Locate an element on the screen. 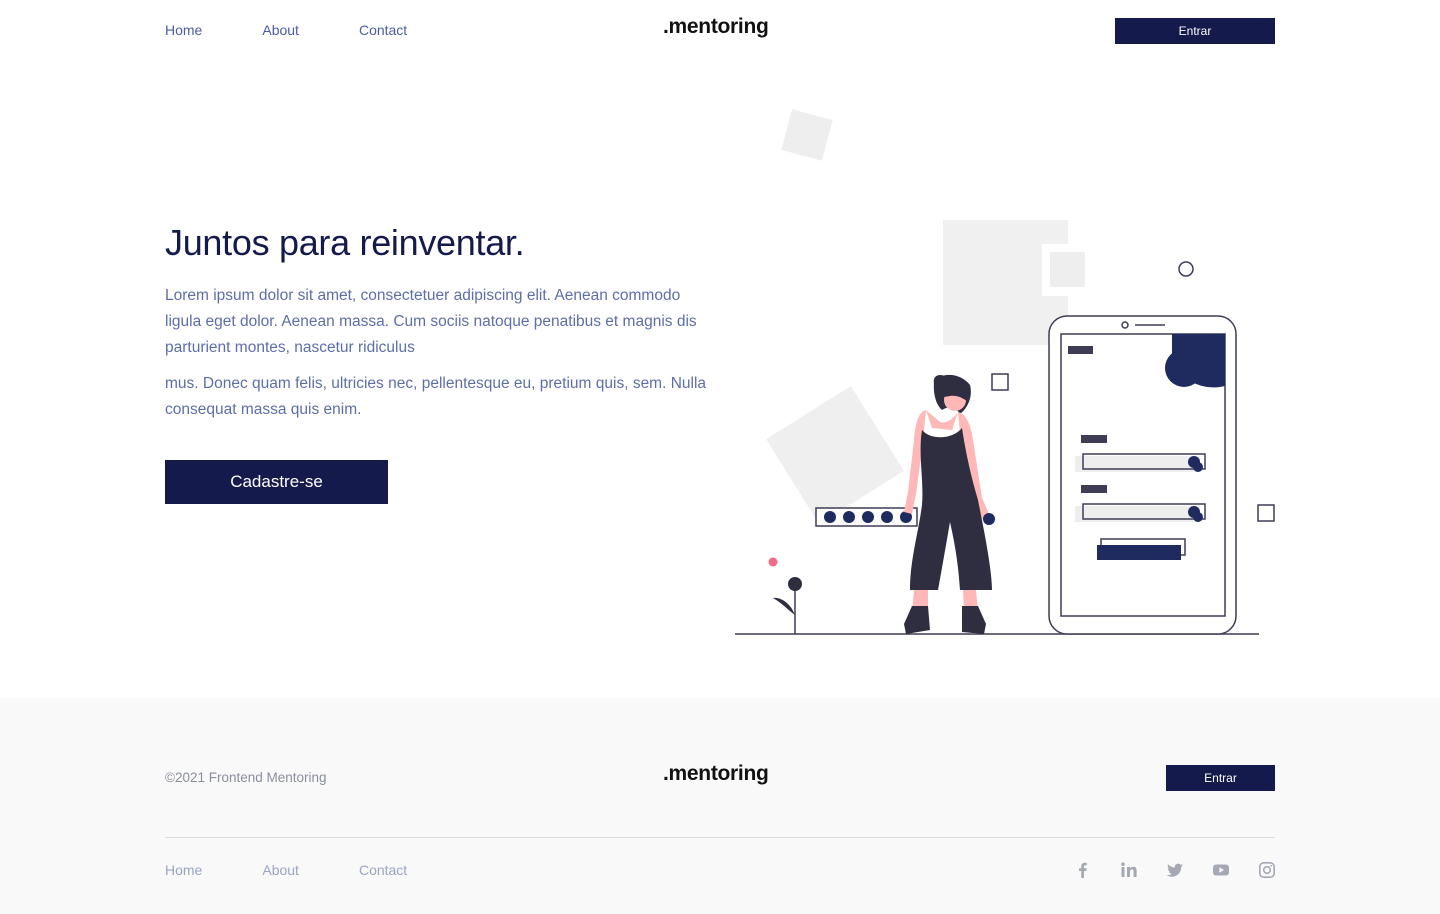 The height and width of the screenshot is (914, 1440). deco-square-inner is located at coordinates (1067, 269).